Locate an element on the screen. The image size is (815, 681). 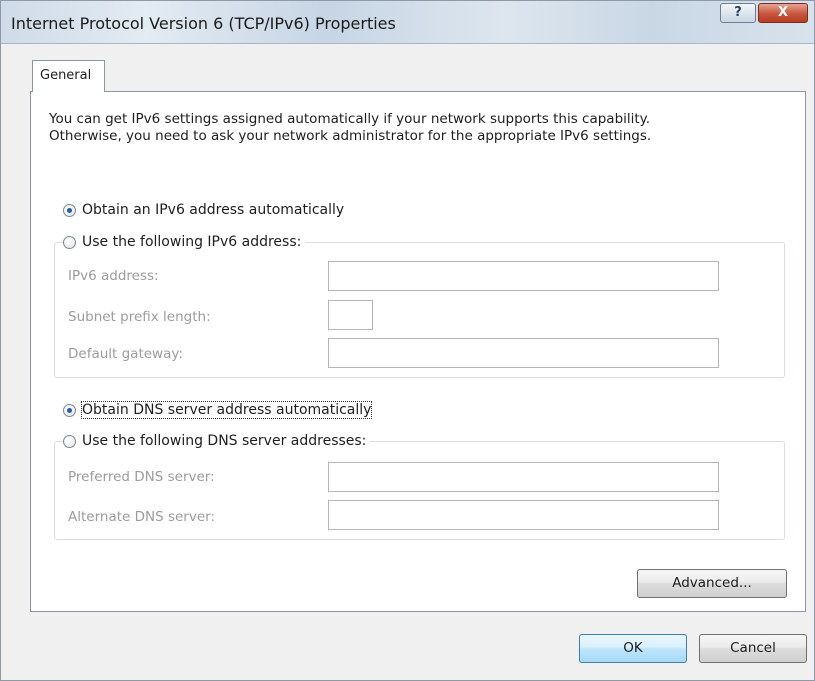
preferred-dns-server-label: Preferred DNS server: is located at coordinates (141, 477).